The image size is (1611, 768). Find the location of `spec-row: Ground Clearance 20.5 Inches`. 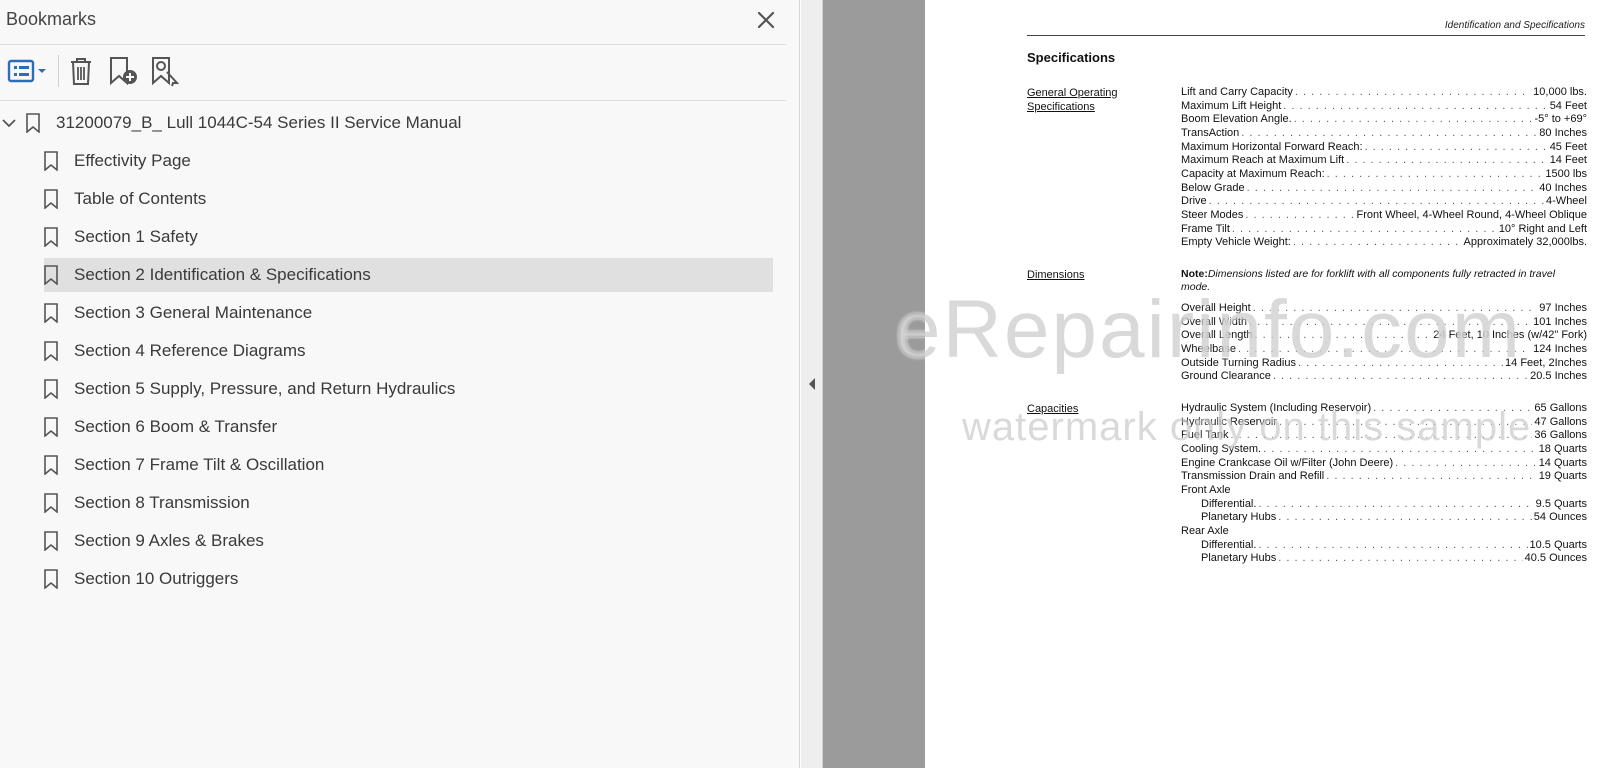

spec-row: Ground Clearance 20.5 Inches is located at coordinates (1384, 376).